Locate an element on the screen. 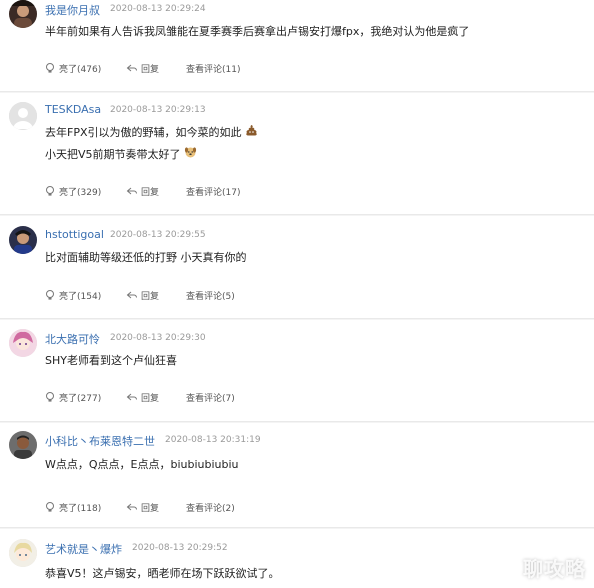 The height and width of the screenshot is (588, 594). username: 艺术就是丶爆炸 is located at coordinates (83, 549).